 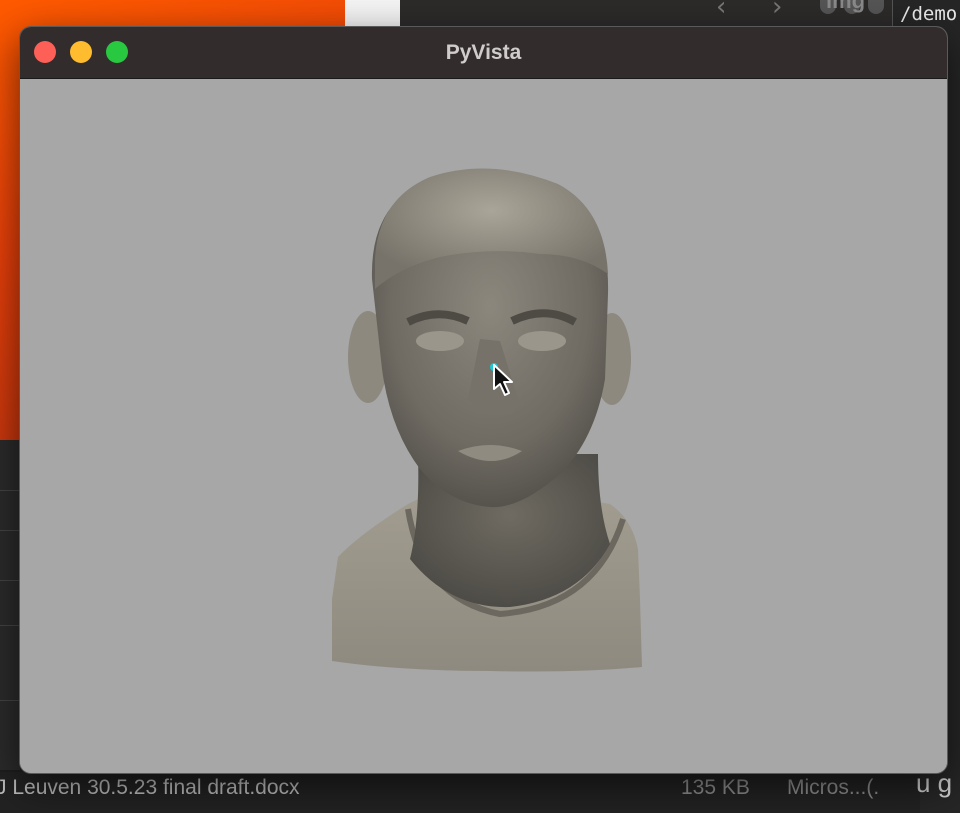 What do you see at coordinates (150, 788) in the screenshot?
I see `finder-file-name: J Leuven 30.5.23 final draft.docx` at bounding box center [150, 788].